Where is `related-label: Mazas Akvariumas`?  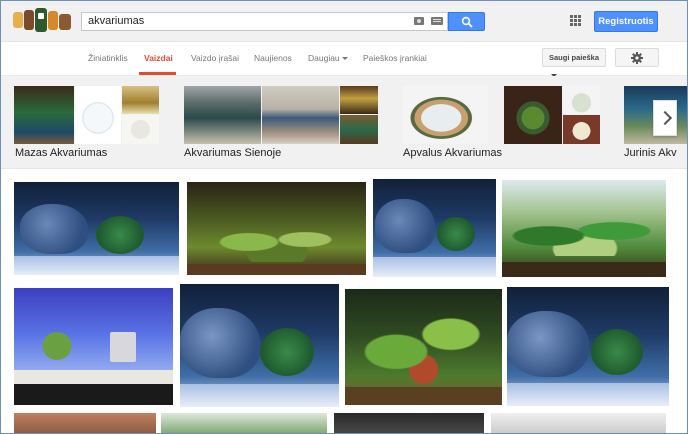
related-label: Mazas Akvariumas is located at coordinates (61, 153).